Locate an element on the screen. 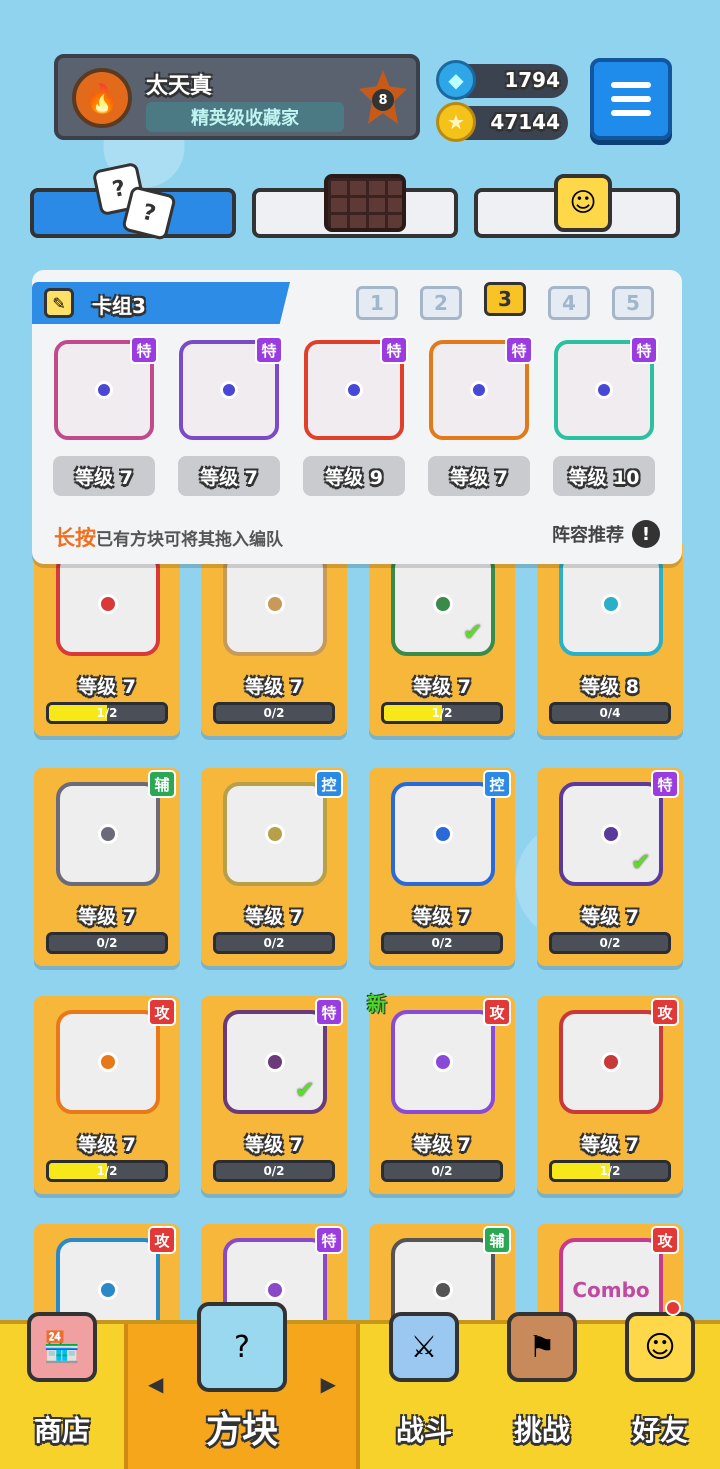 This screenshot has height=1469, width=720. menu-button is located at coordinates (631, 99).